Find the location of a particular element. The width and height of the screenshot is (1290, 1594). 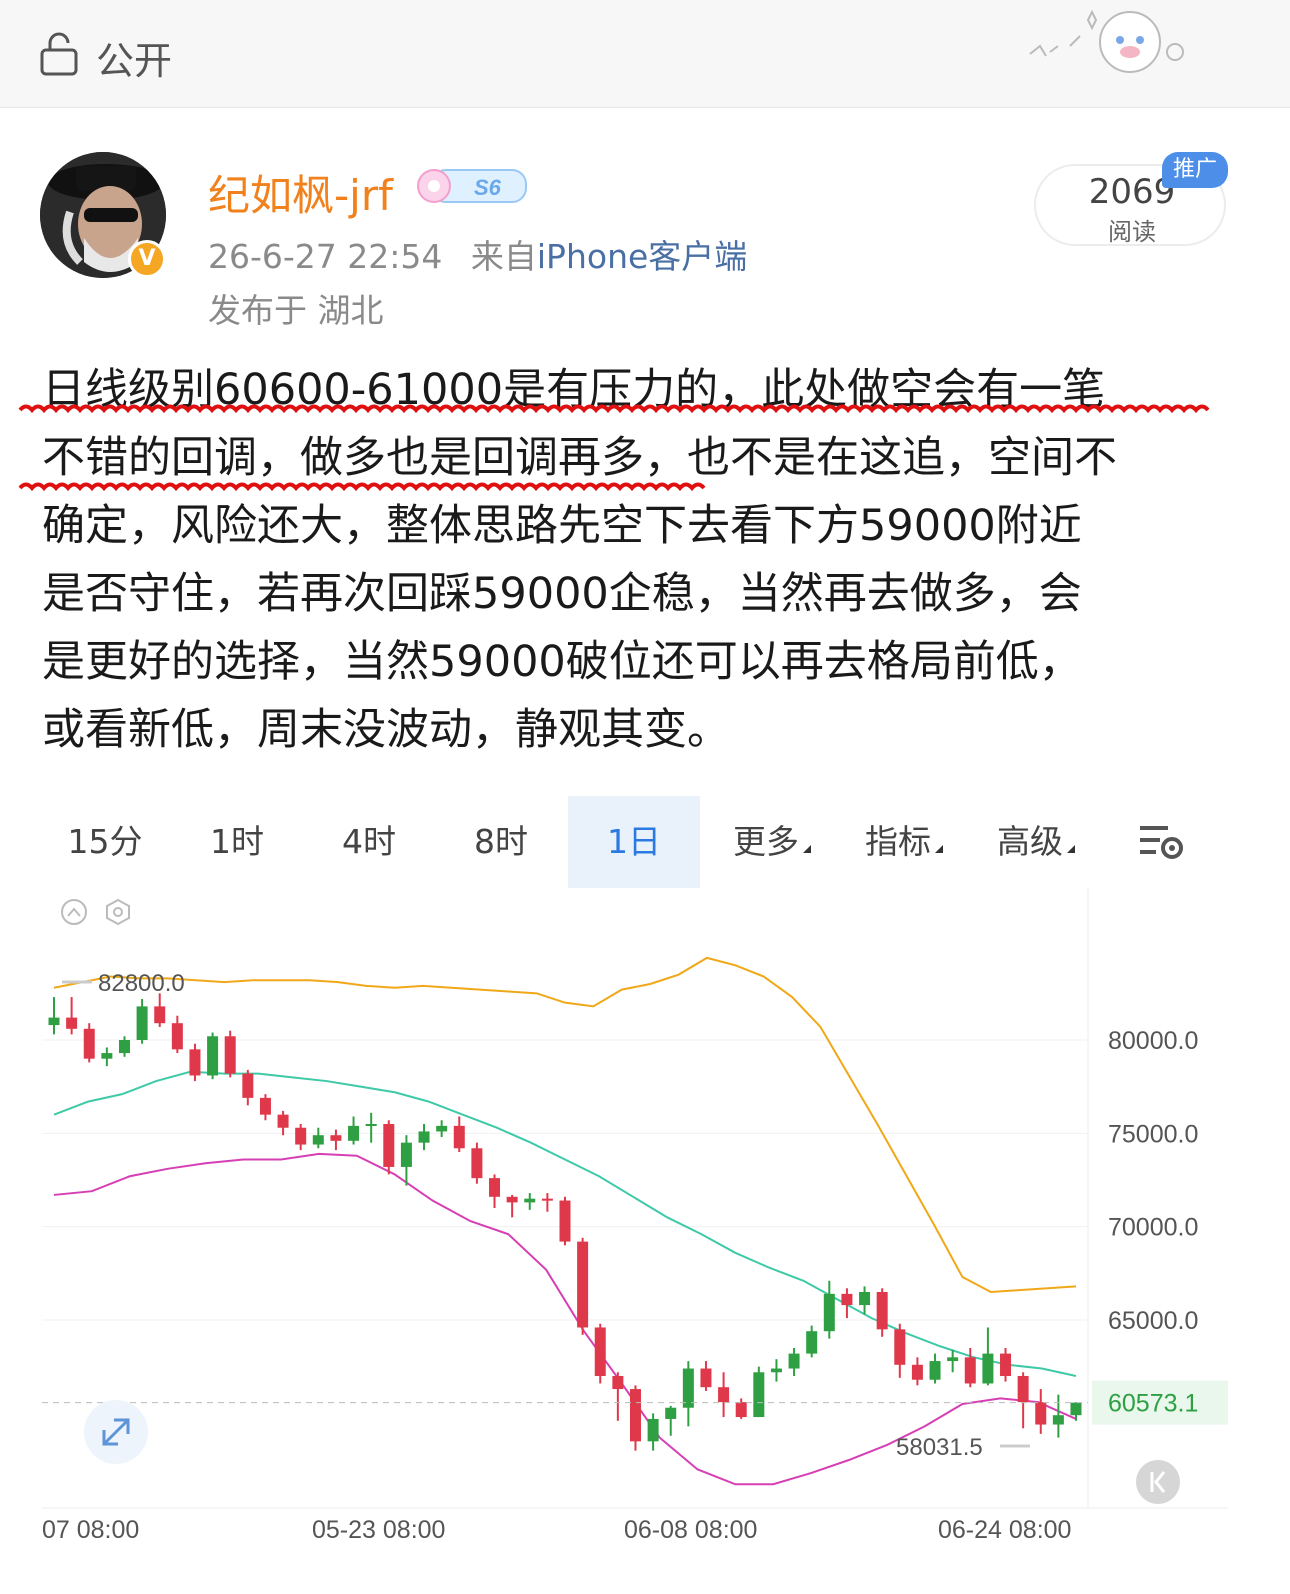

visibility-label: 公开 is located at coordinates (134, 57).